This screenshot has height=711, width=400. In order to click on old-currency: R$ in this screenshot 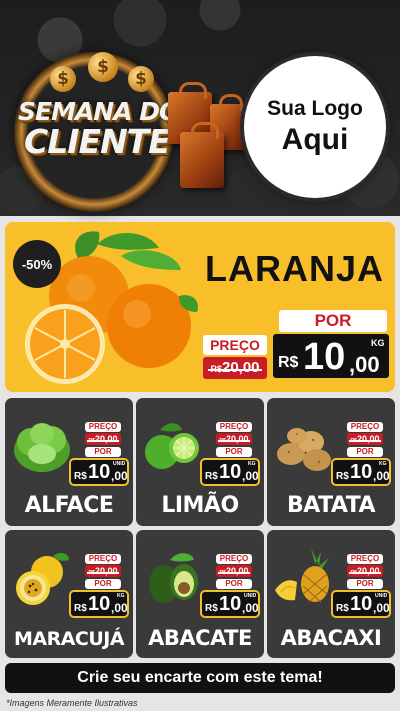, I will do `click(216, 369)`.